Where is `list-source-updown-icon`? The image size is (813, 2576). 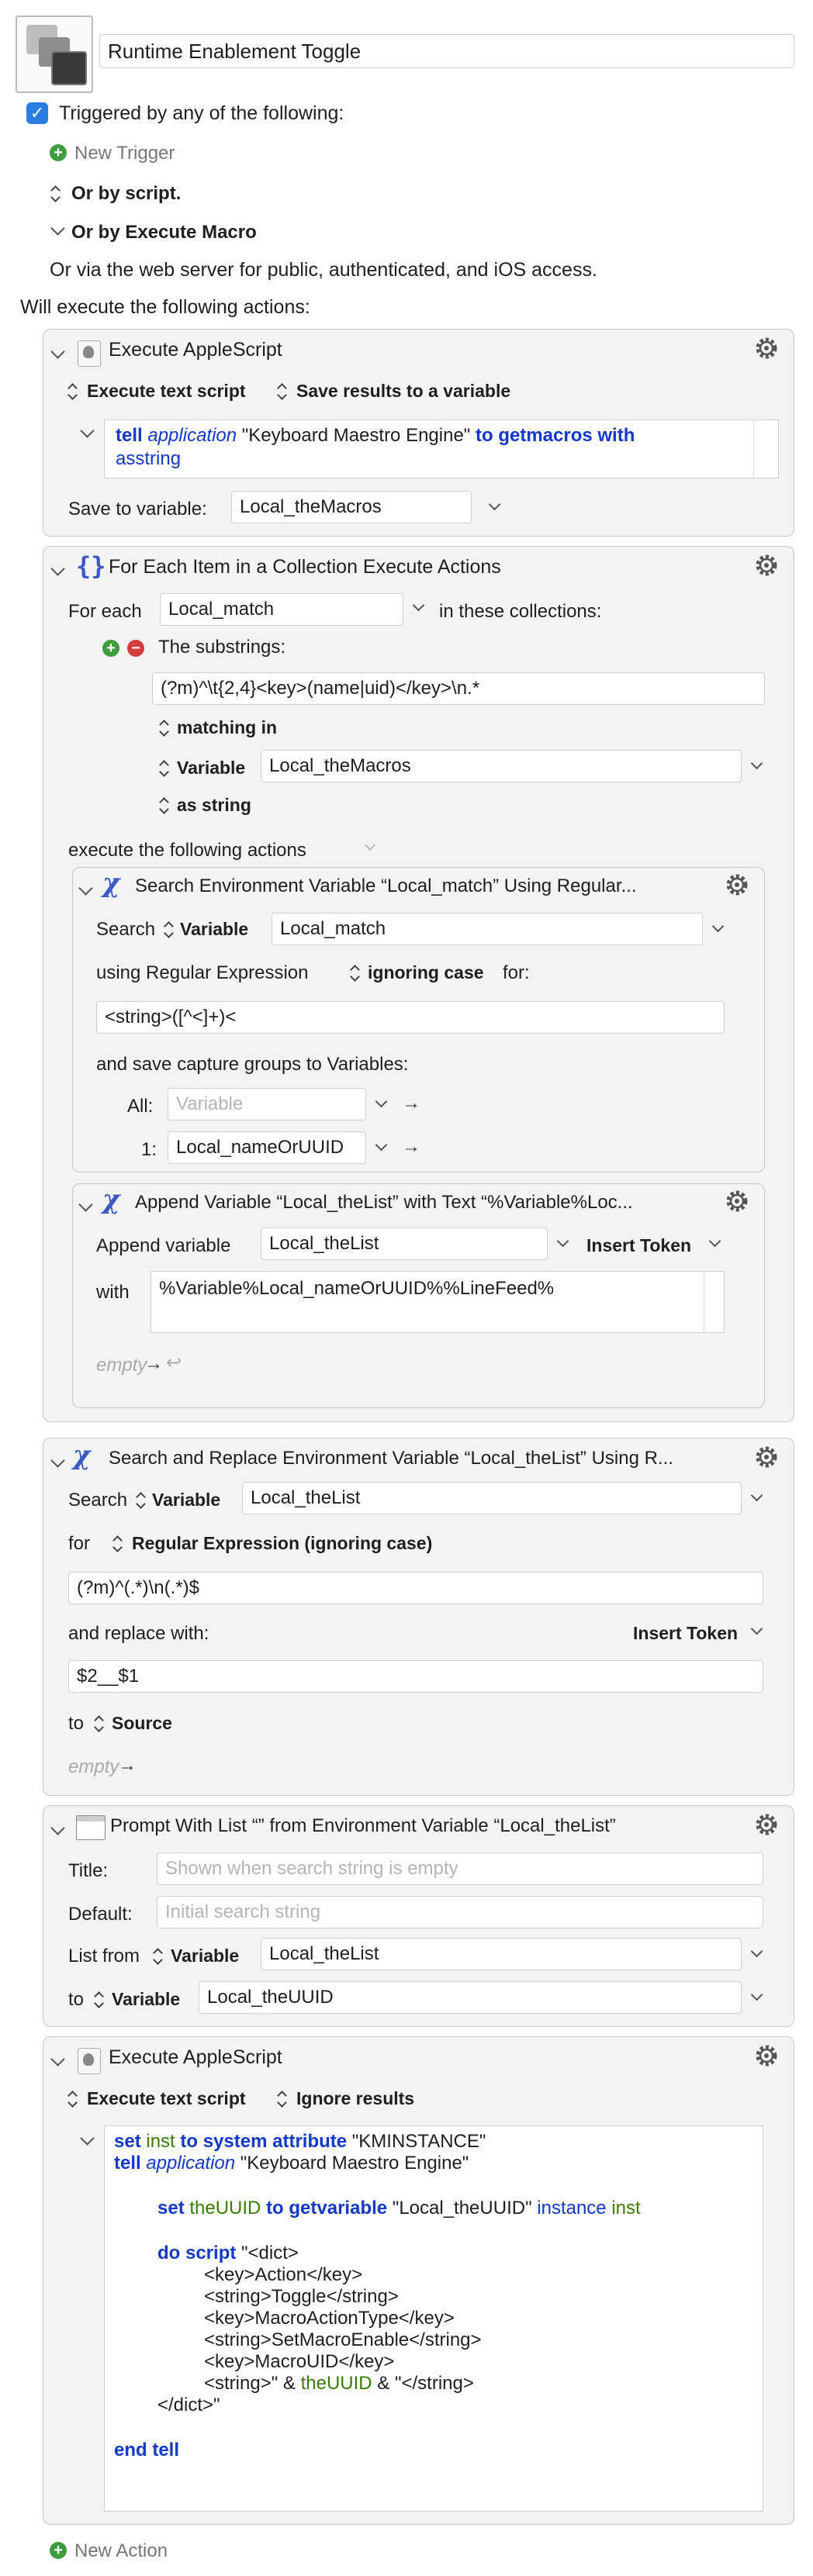 list-source-updown-icon is located at coordinates (157, 1956).